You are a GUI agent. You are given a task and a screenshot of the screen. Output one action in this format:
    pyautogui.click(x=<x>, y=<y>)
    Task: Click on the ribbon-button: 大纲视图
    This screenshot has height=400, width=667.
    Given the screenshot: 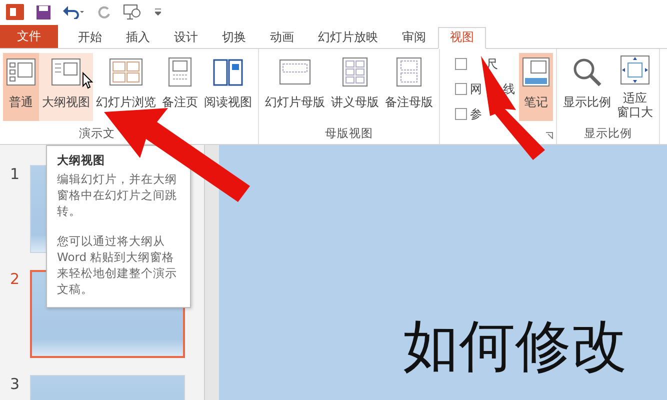 What is the action you would take?
    pyautogui.click(x=66, y=86)
    